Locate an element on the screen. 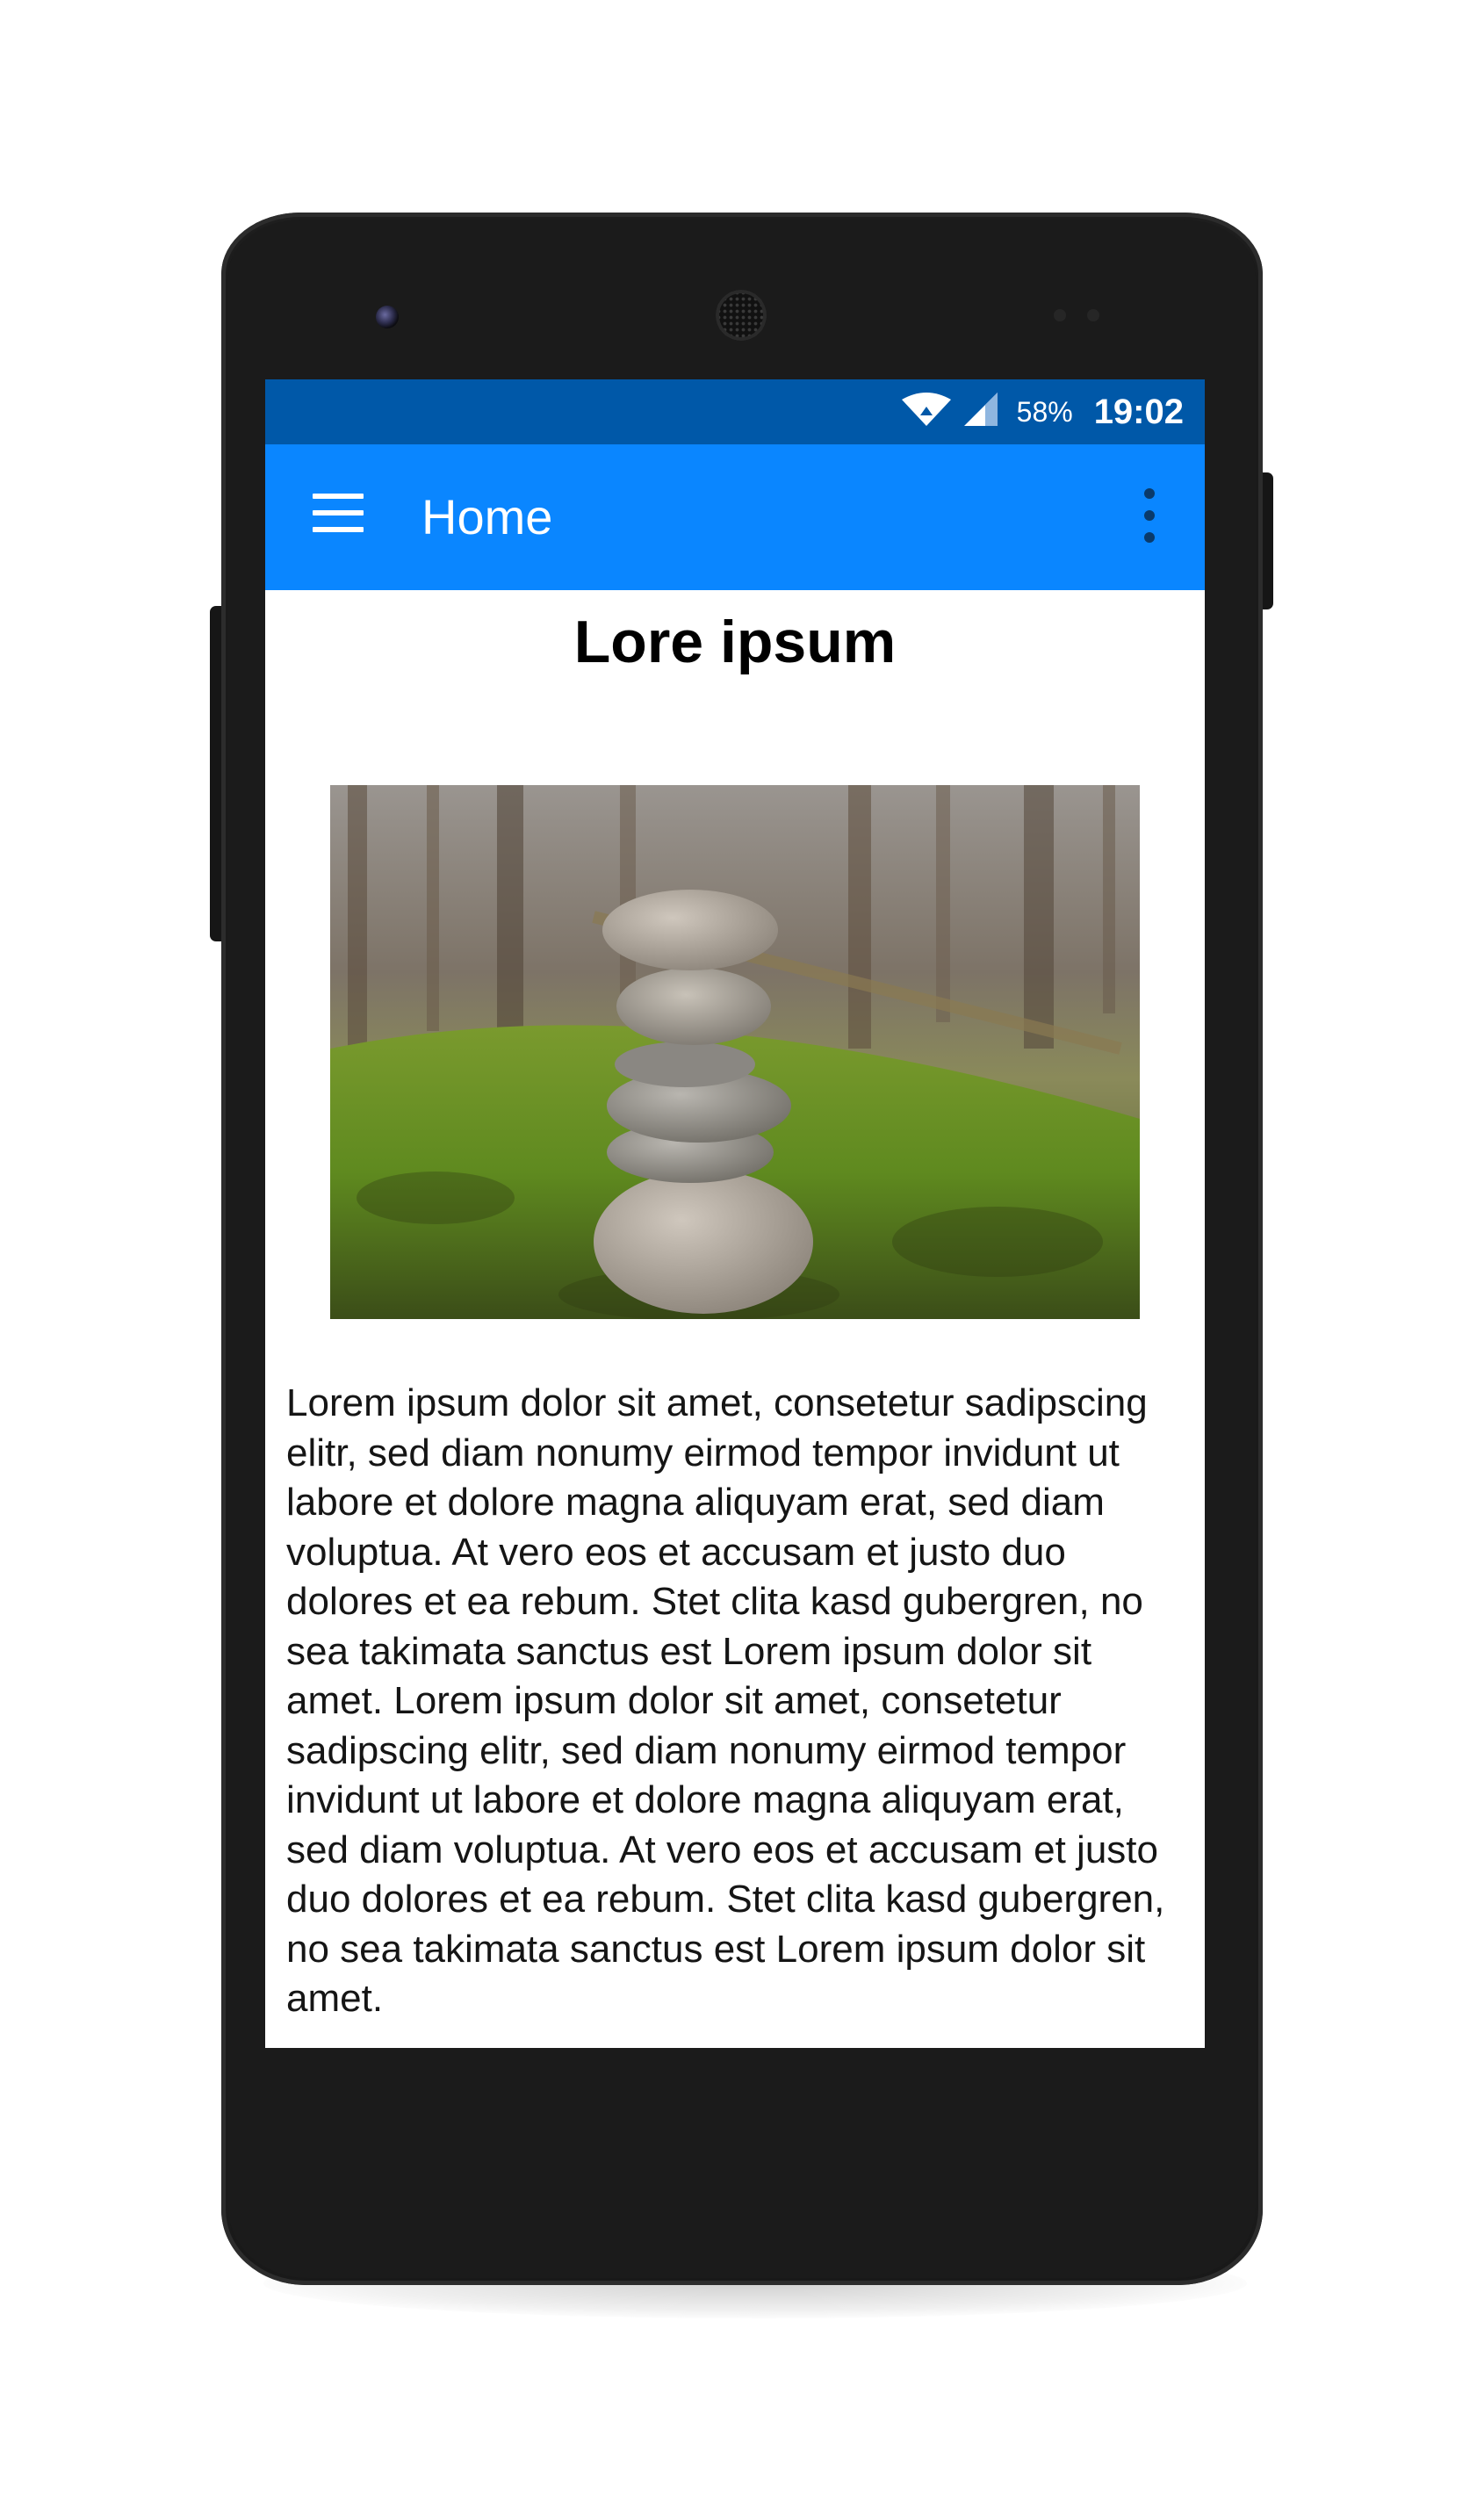 The image size is (1484, 2509). front-camera is located at coordinates (387, 317).